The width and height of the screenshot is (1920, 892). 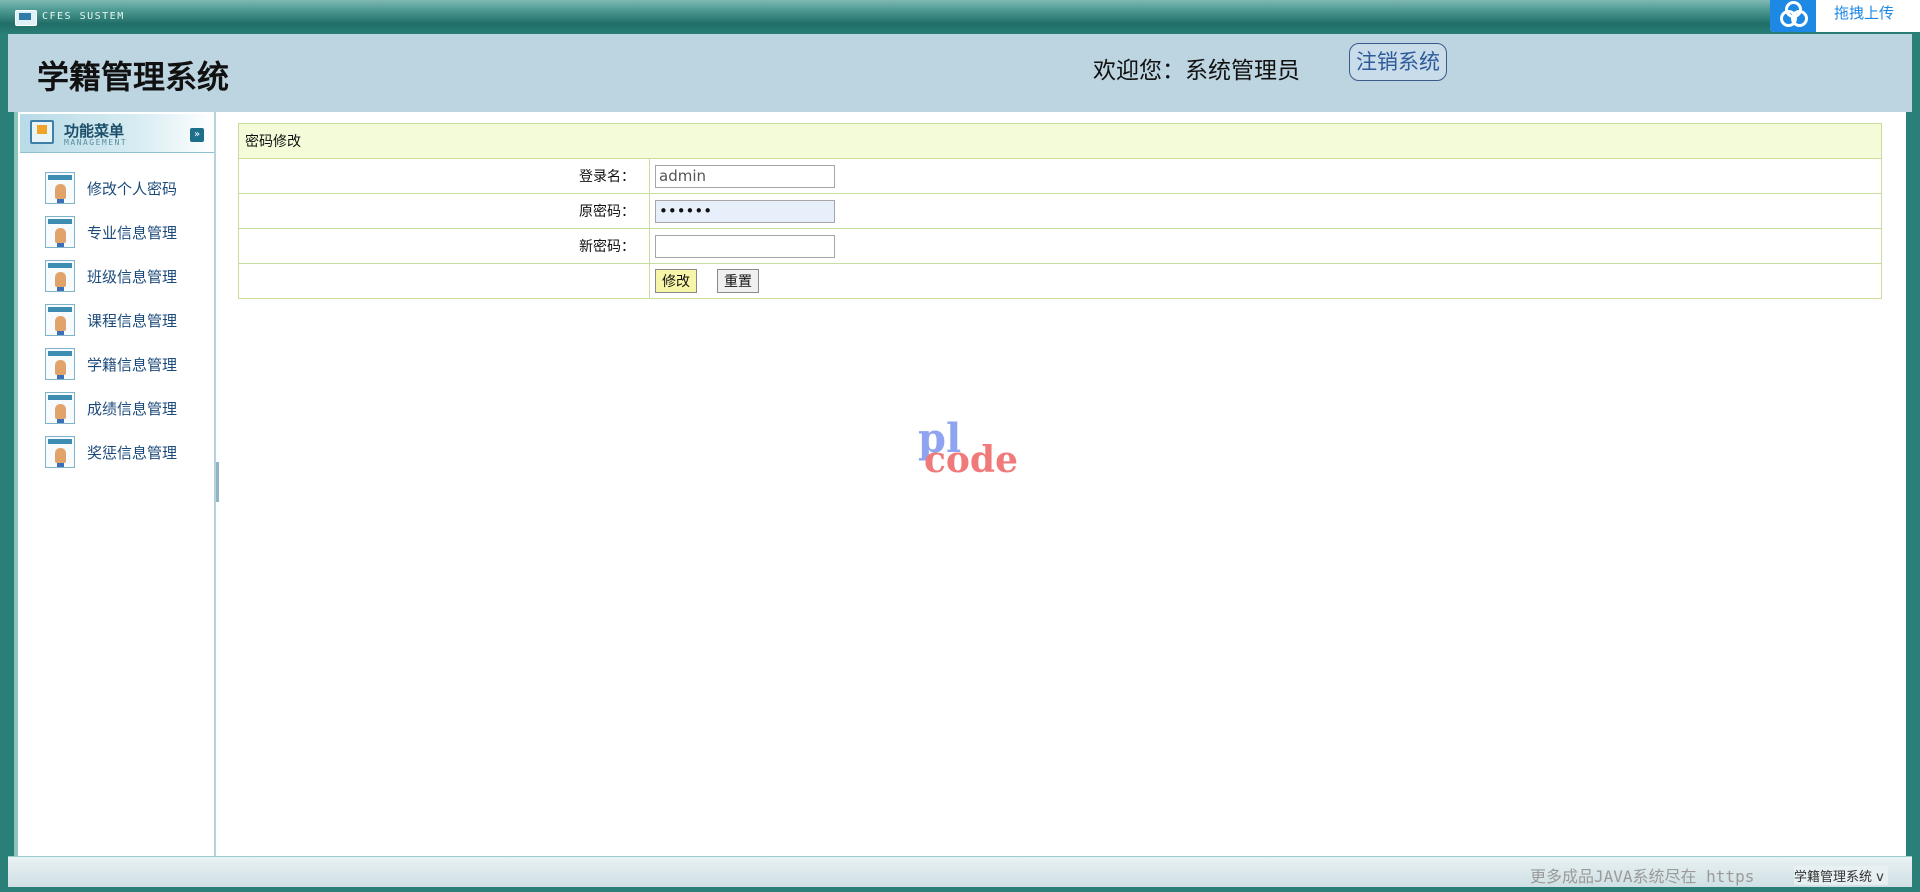 I want to click on collapse-chevron-icon: », so click(x=197, y=135).